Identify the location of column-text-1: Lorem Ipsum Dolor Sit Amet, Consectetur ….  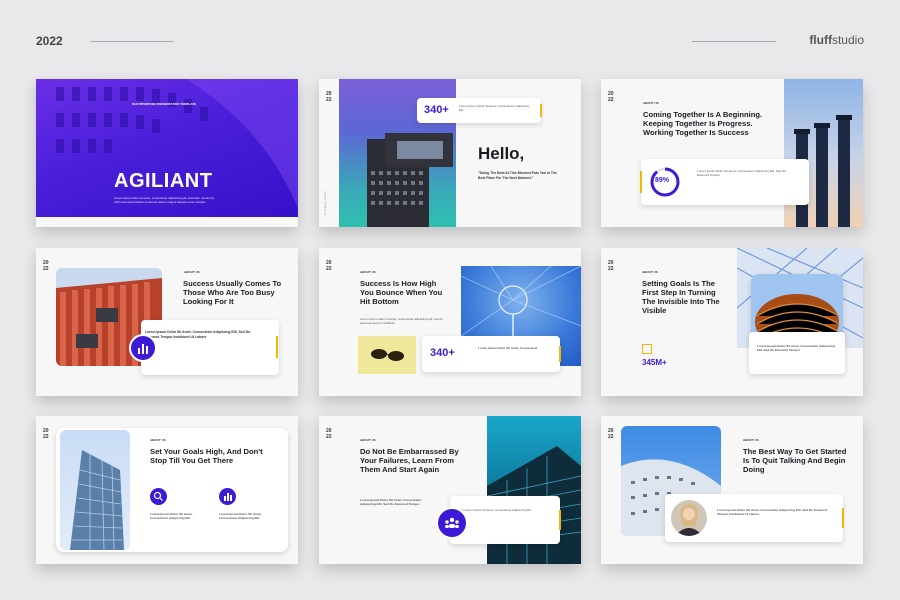
(171, 516).